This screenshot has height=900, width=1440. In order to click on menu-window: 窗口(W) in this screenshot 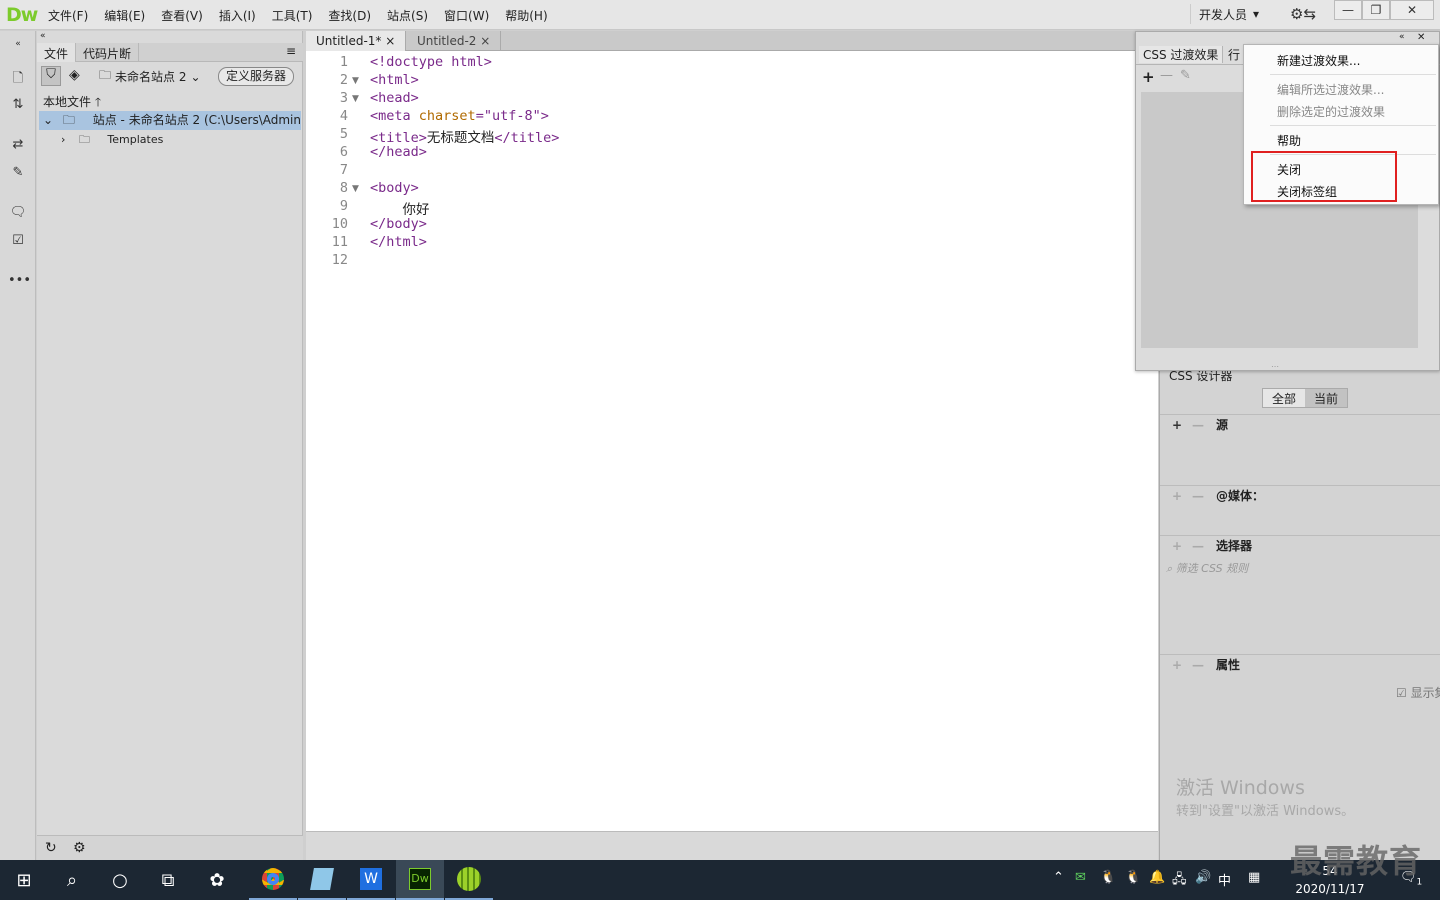, I will do `click(466, 15)`.